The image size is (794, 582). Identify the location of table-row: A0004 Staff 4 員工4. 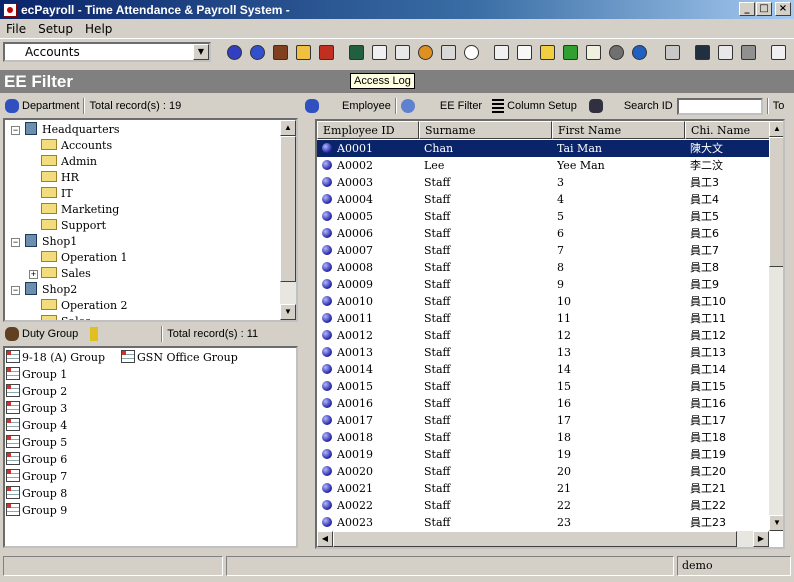
(543, 199).